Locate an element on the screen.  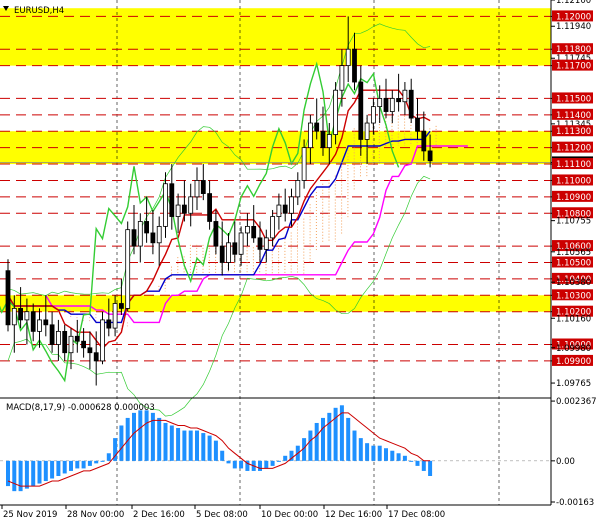
price-label: 1.12000 is located at coordinates (573, 17).